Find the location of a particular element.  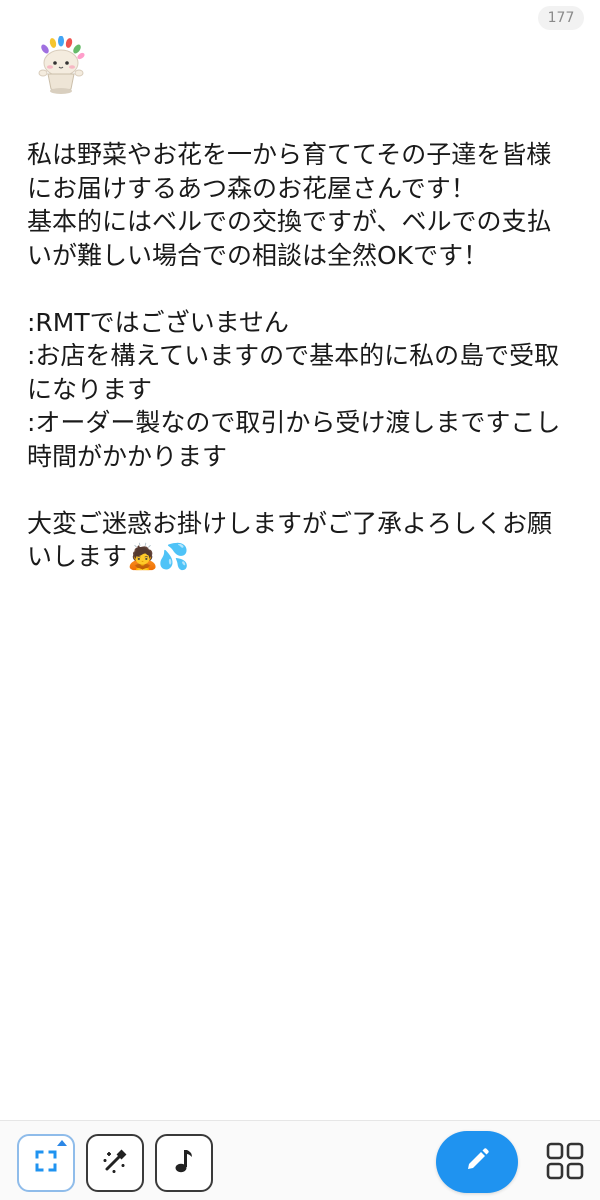

magic-wand-icon is located at coordinates (115, 1163).